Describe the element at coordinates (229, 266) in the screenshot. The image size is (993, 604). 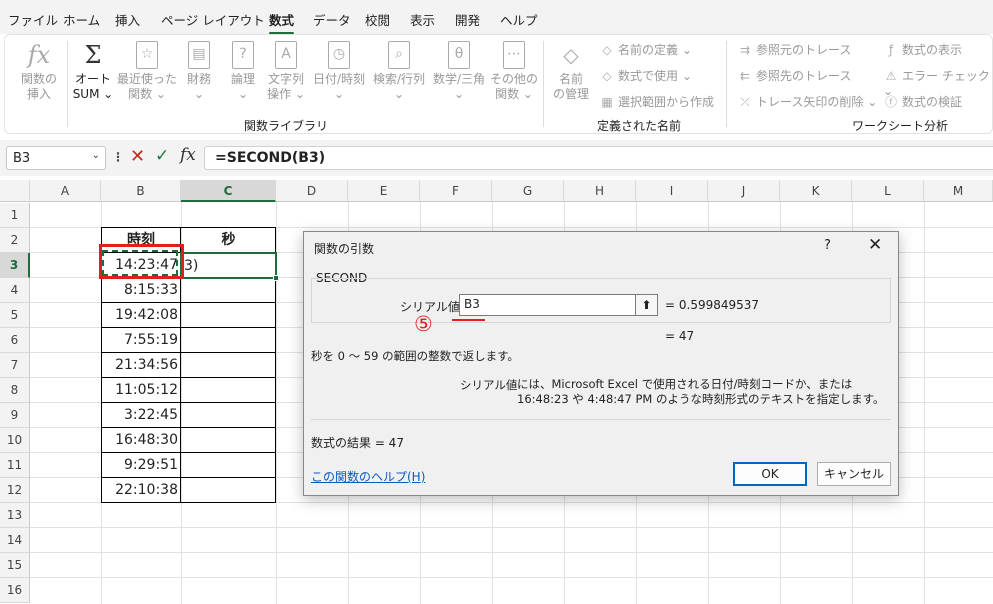
I see `active-cell-c3: 3)` at that location.